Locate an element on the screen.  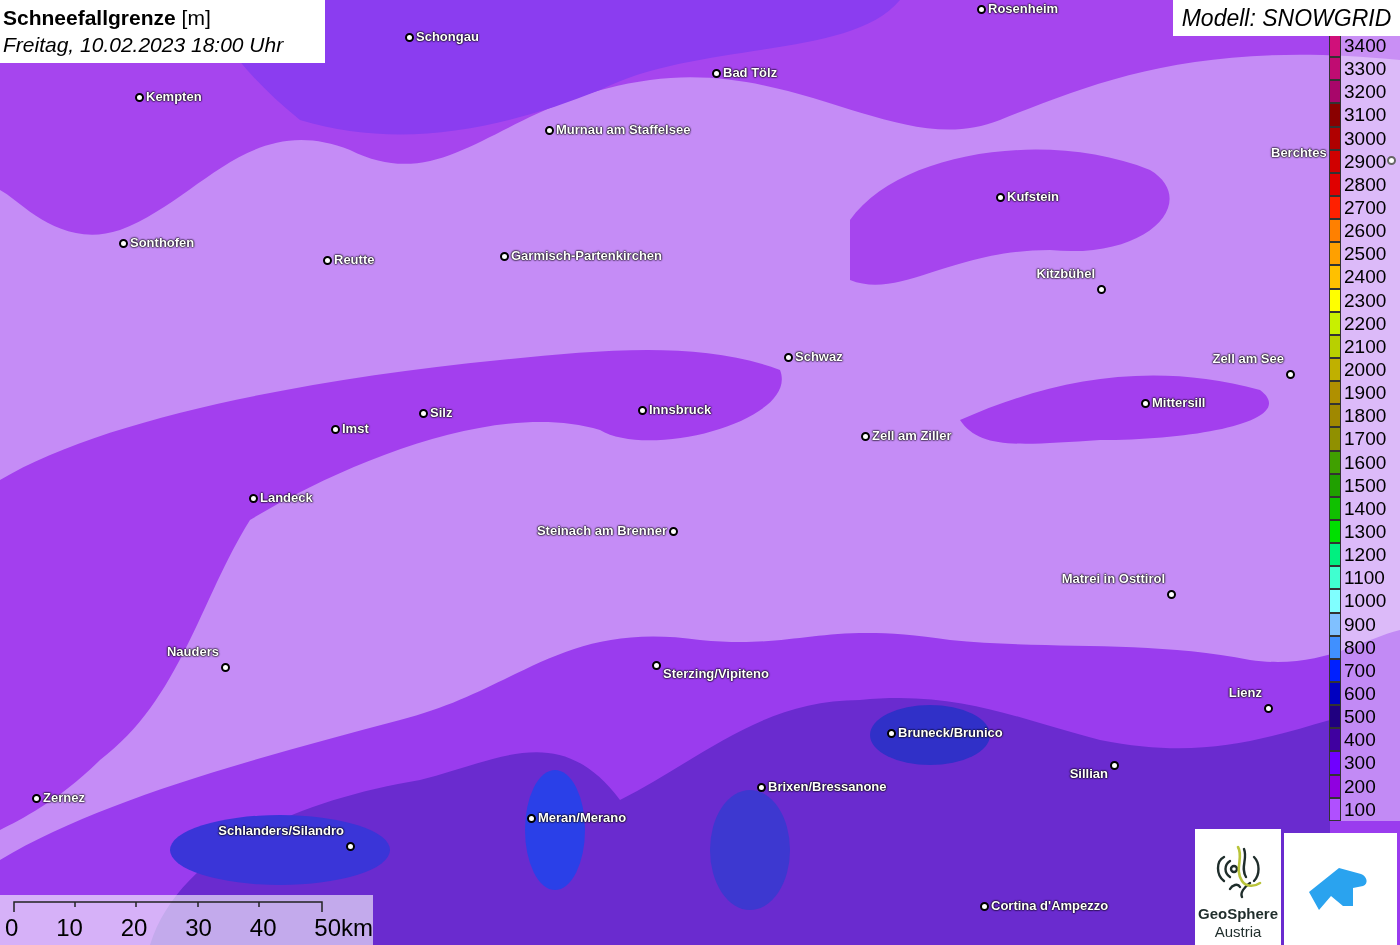
model-label: Modell: SNOWGRID is located at coordinates (1286, 18).